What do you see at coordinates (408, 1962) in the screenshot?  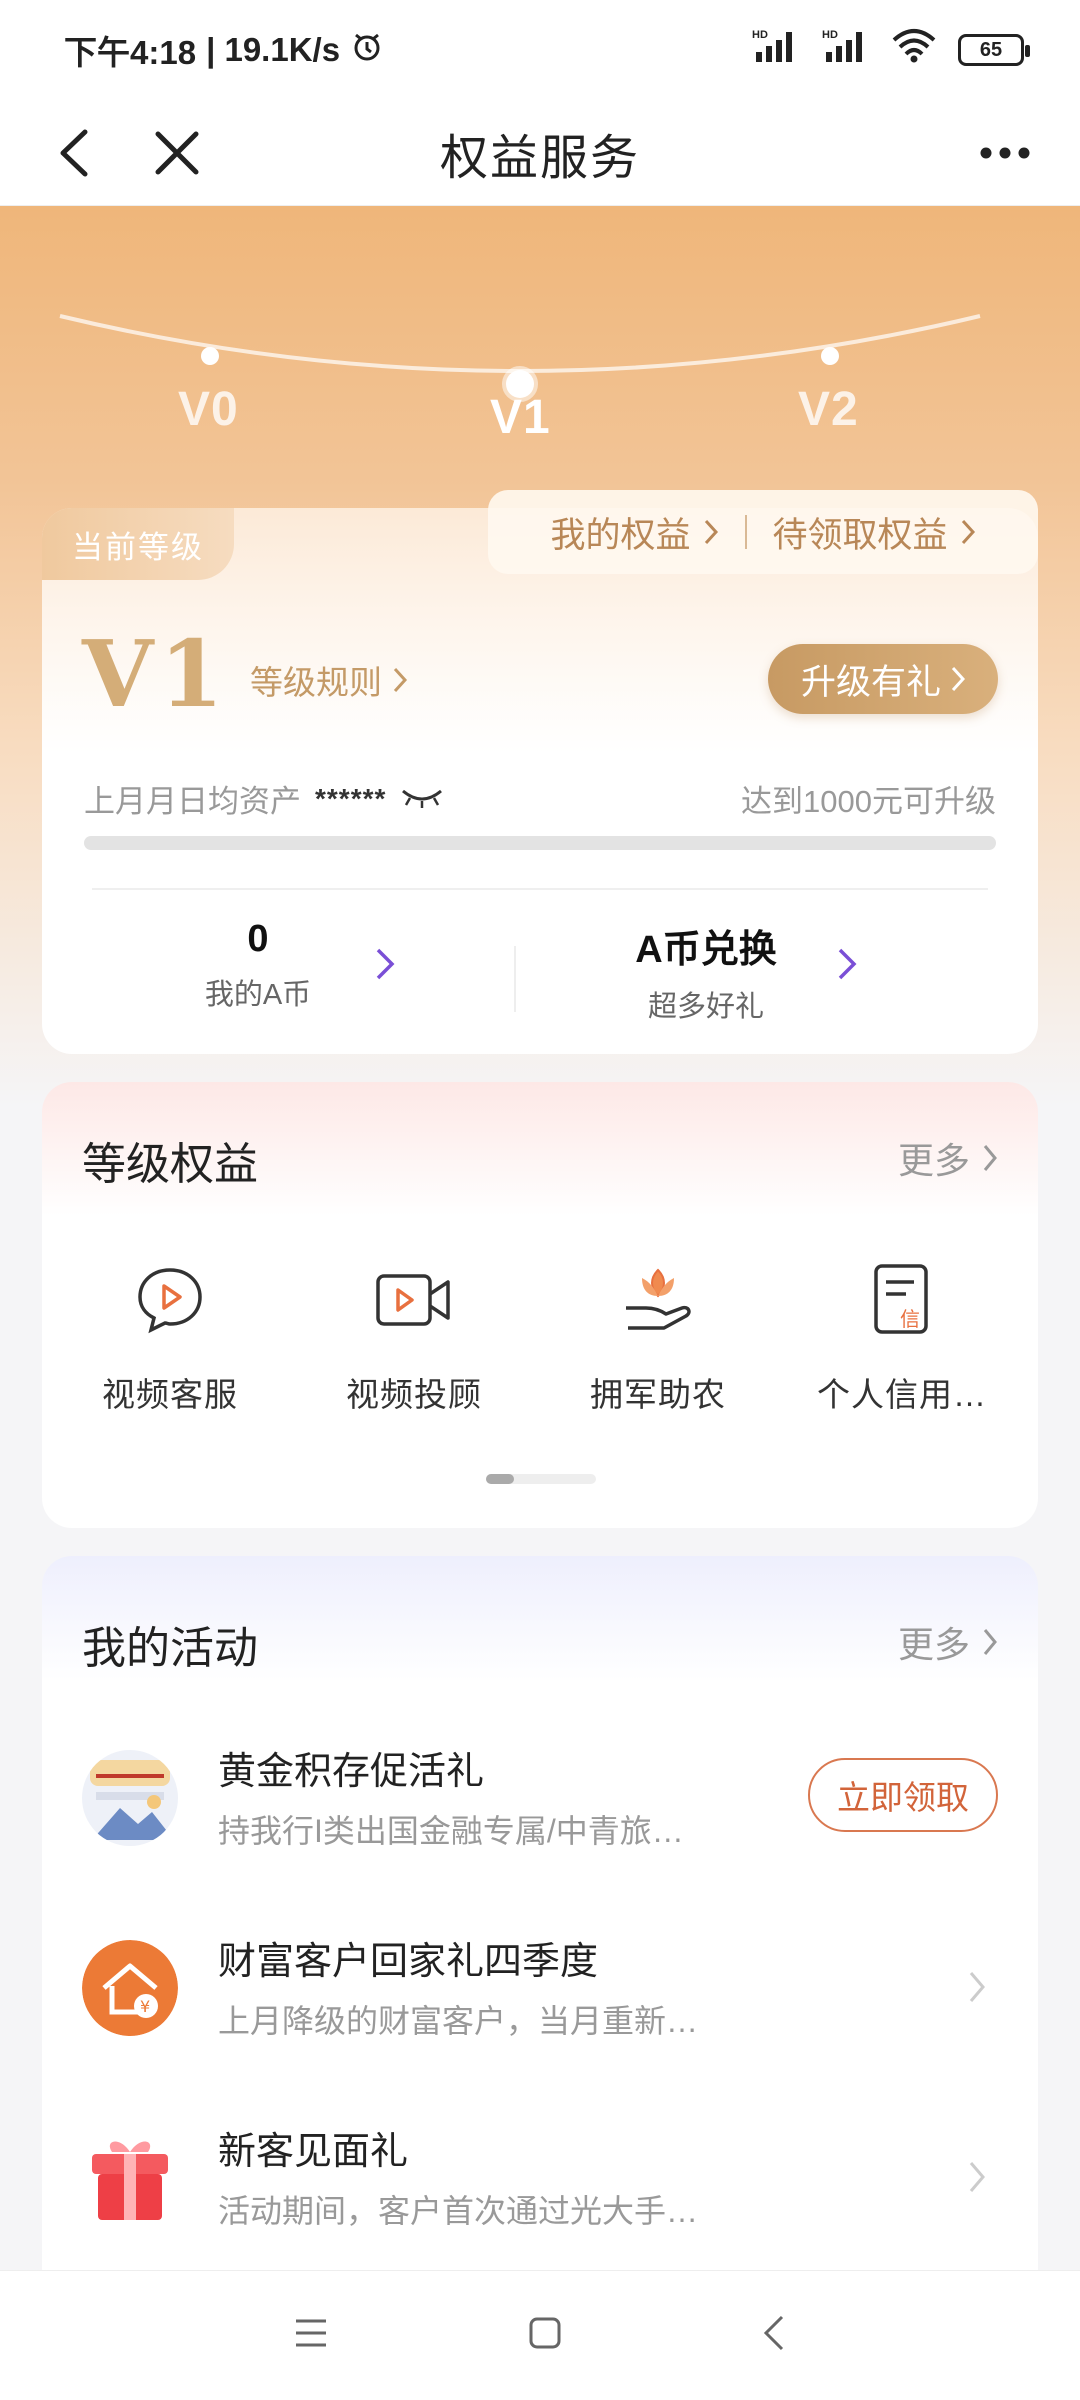 I see `activity-title: 财富客户回家礼四季度` at bounding box center [408, 1962].